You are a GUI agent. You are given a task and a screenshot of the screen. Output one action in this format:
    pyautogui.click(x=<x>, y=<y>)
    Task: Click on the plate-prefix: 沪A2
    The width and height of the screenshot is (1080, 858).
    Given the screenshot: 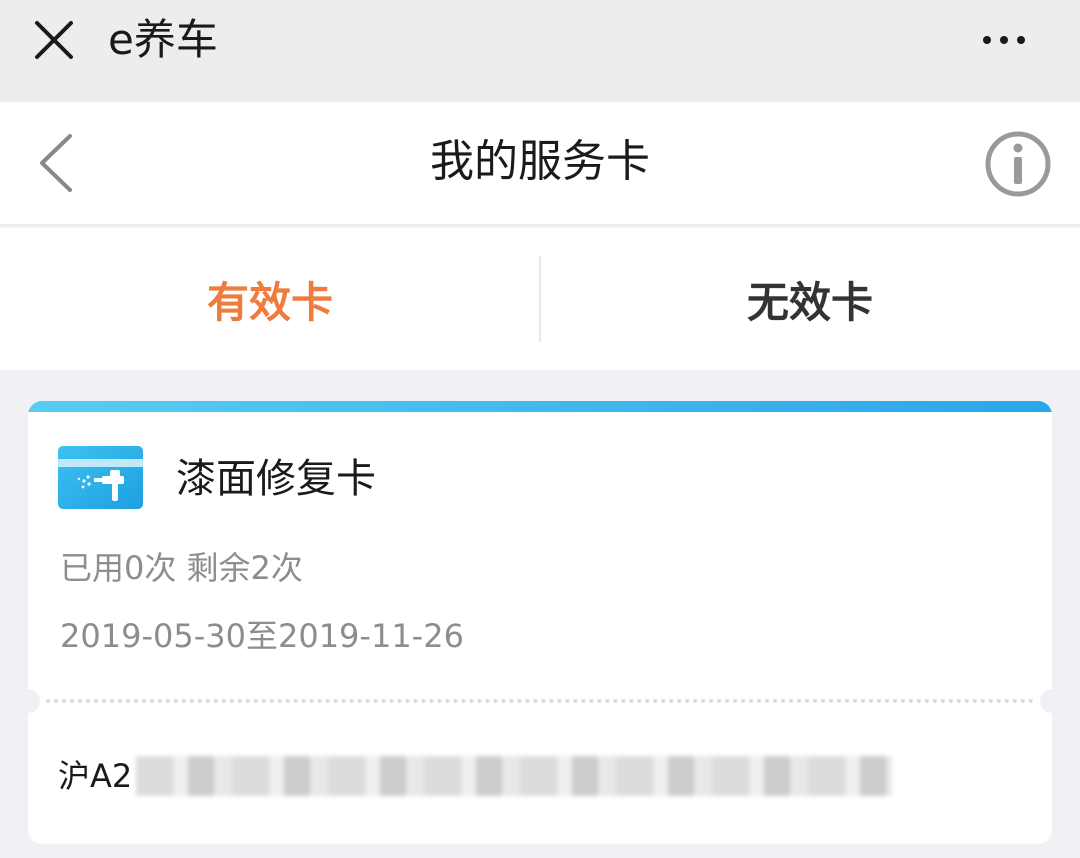 What is the action you would take?
    pyautogui.click(x=95, y=776)
    